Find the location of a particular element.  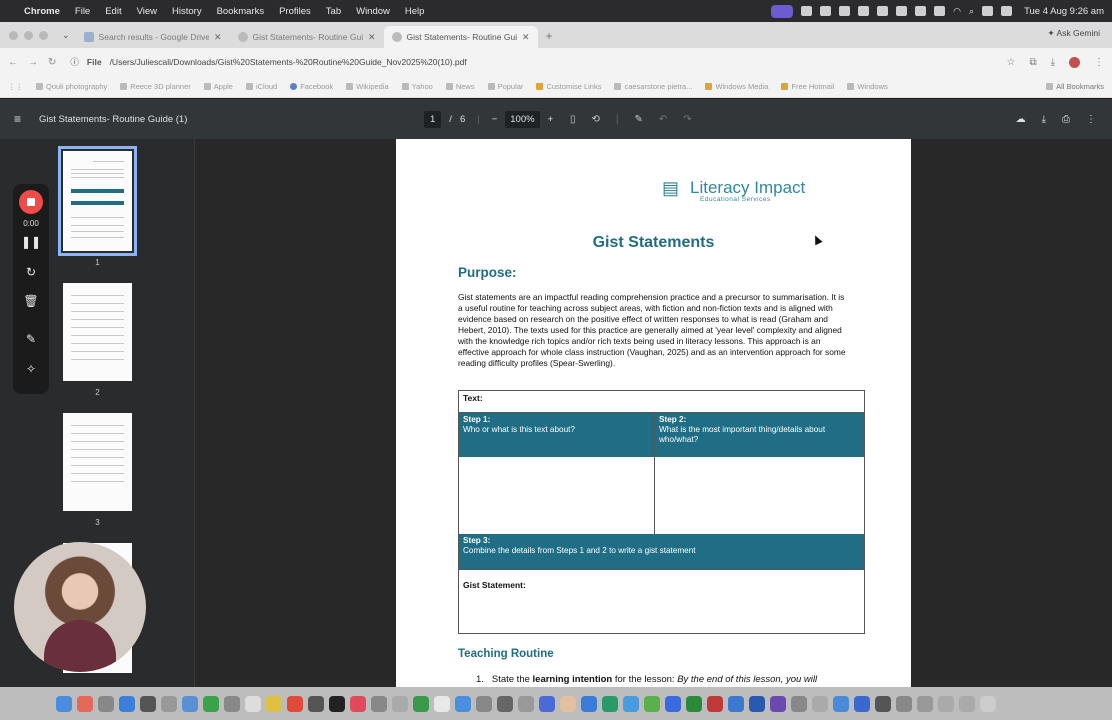

info-icon: ⓘ is located at coordinates (74, 62).